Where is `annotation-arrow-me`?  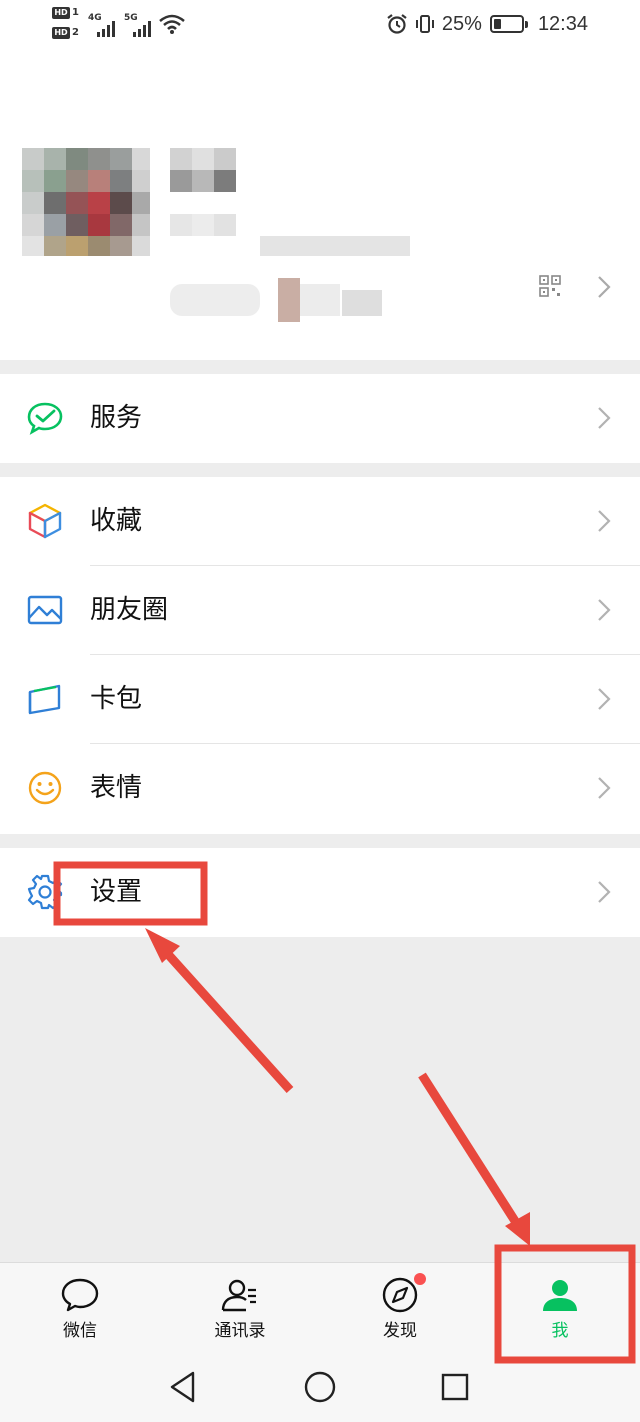
annotation-arrow-me is located at coordinates (472, 1153).